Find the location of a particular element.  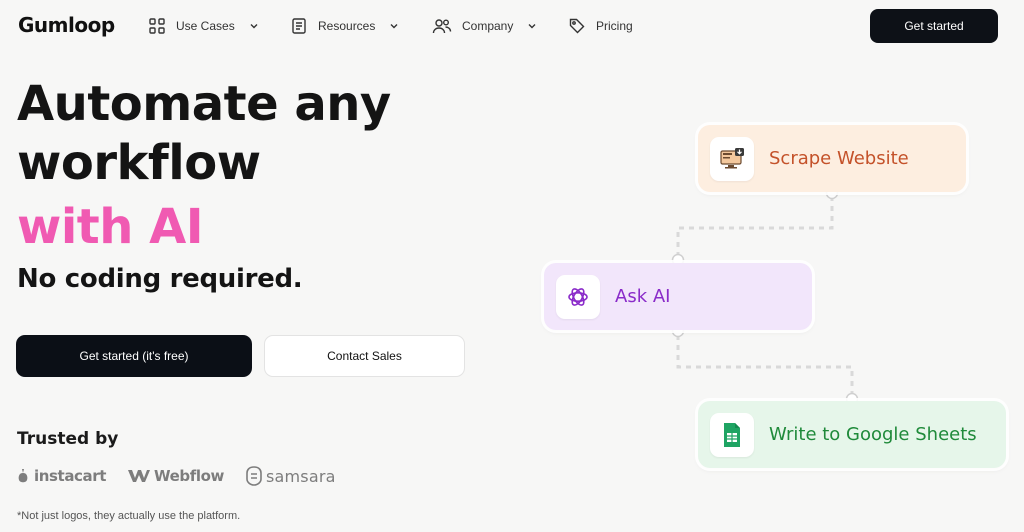

ask-ai-label: Ask AI is located at coordinates (643, 296).